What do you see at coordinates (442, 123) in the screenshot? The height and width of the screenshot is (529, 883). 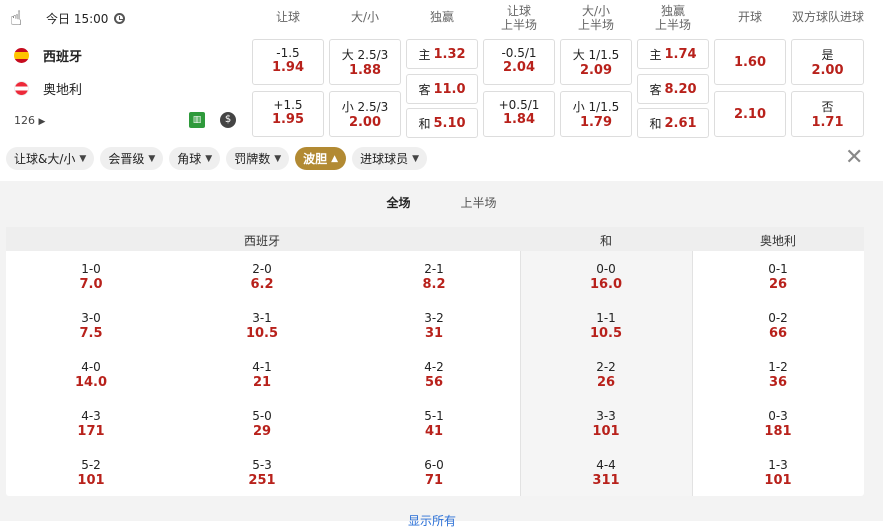 I see `odds-ml-draw: 和 5.10` at bounding box center [442, 123].